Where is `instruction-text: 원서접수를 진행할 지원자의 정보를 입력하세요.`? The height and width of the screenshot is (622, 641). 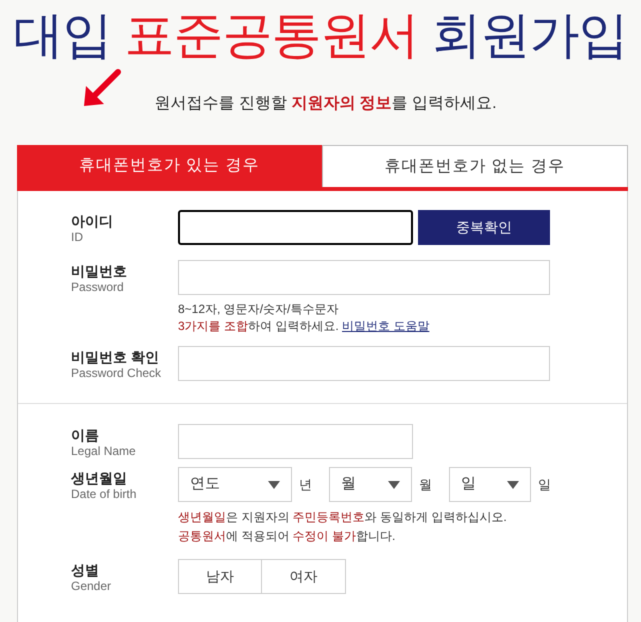 instruction-text: 원서접수를 진행할 지원자의 정보를 입력하세요. is located at coordinates (325, 104).